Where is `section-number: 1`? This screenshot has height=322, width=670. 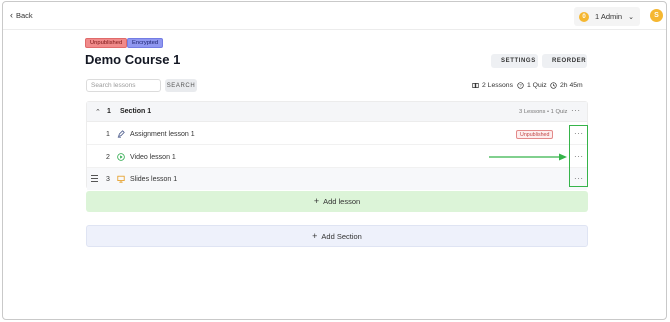
section-number: 1 is located at coordinates (109, 111).